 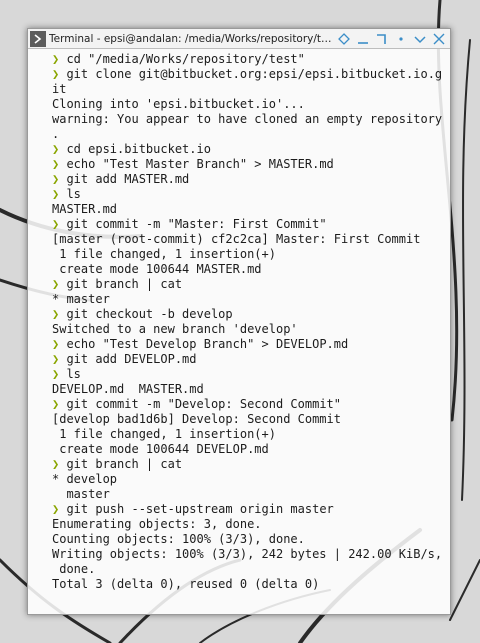 What do you see at coordinates (251, 494) in the screenshot?
I see `output-line: master` at bounding box center [251, 494].